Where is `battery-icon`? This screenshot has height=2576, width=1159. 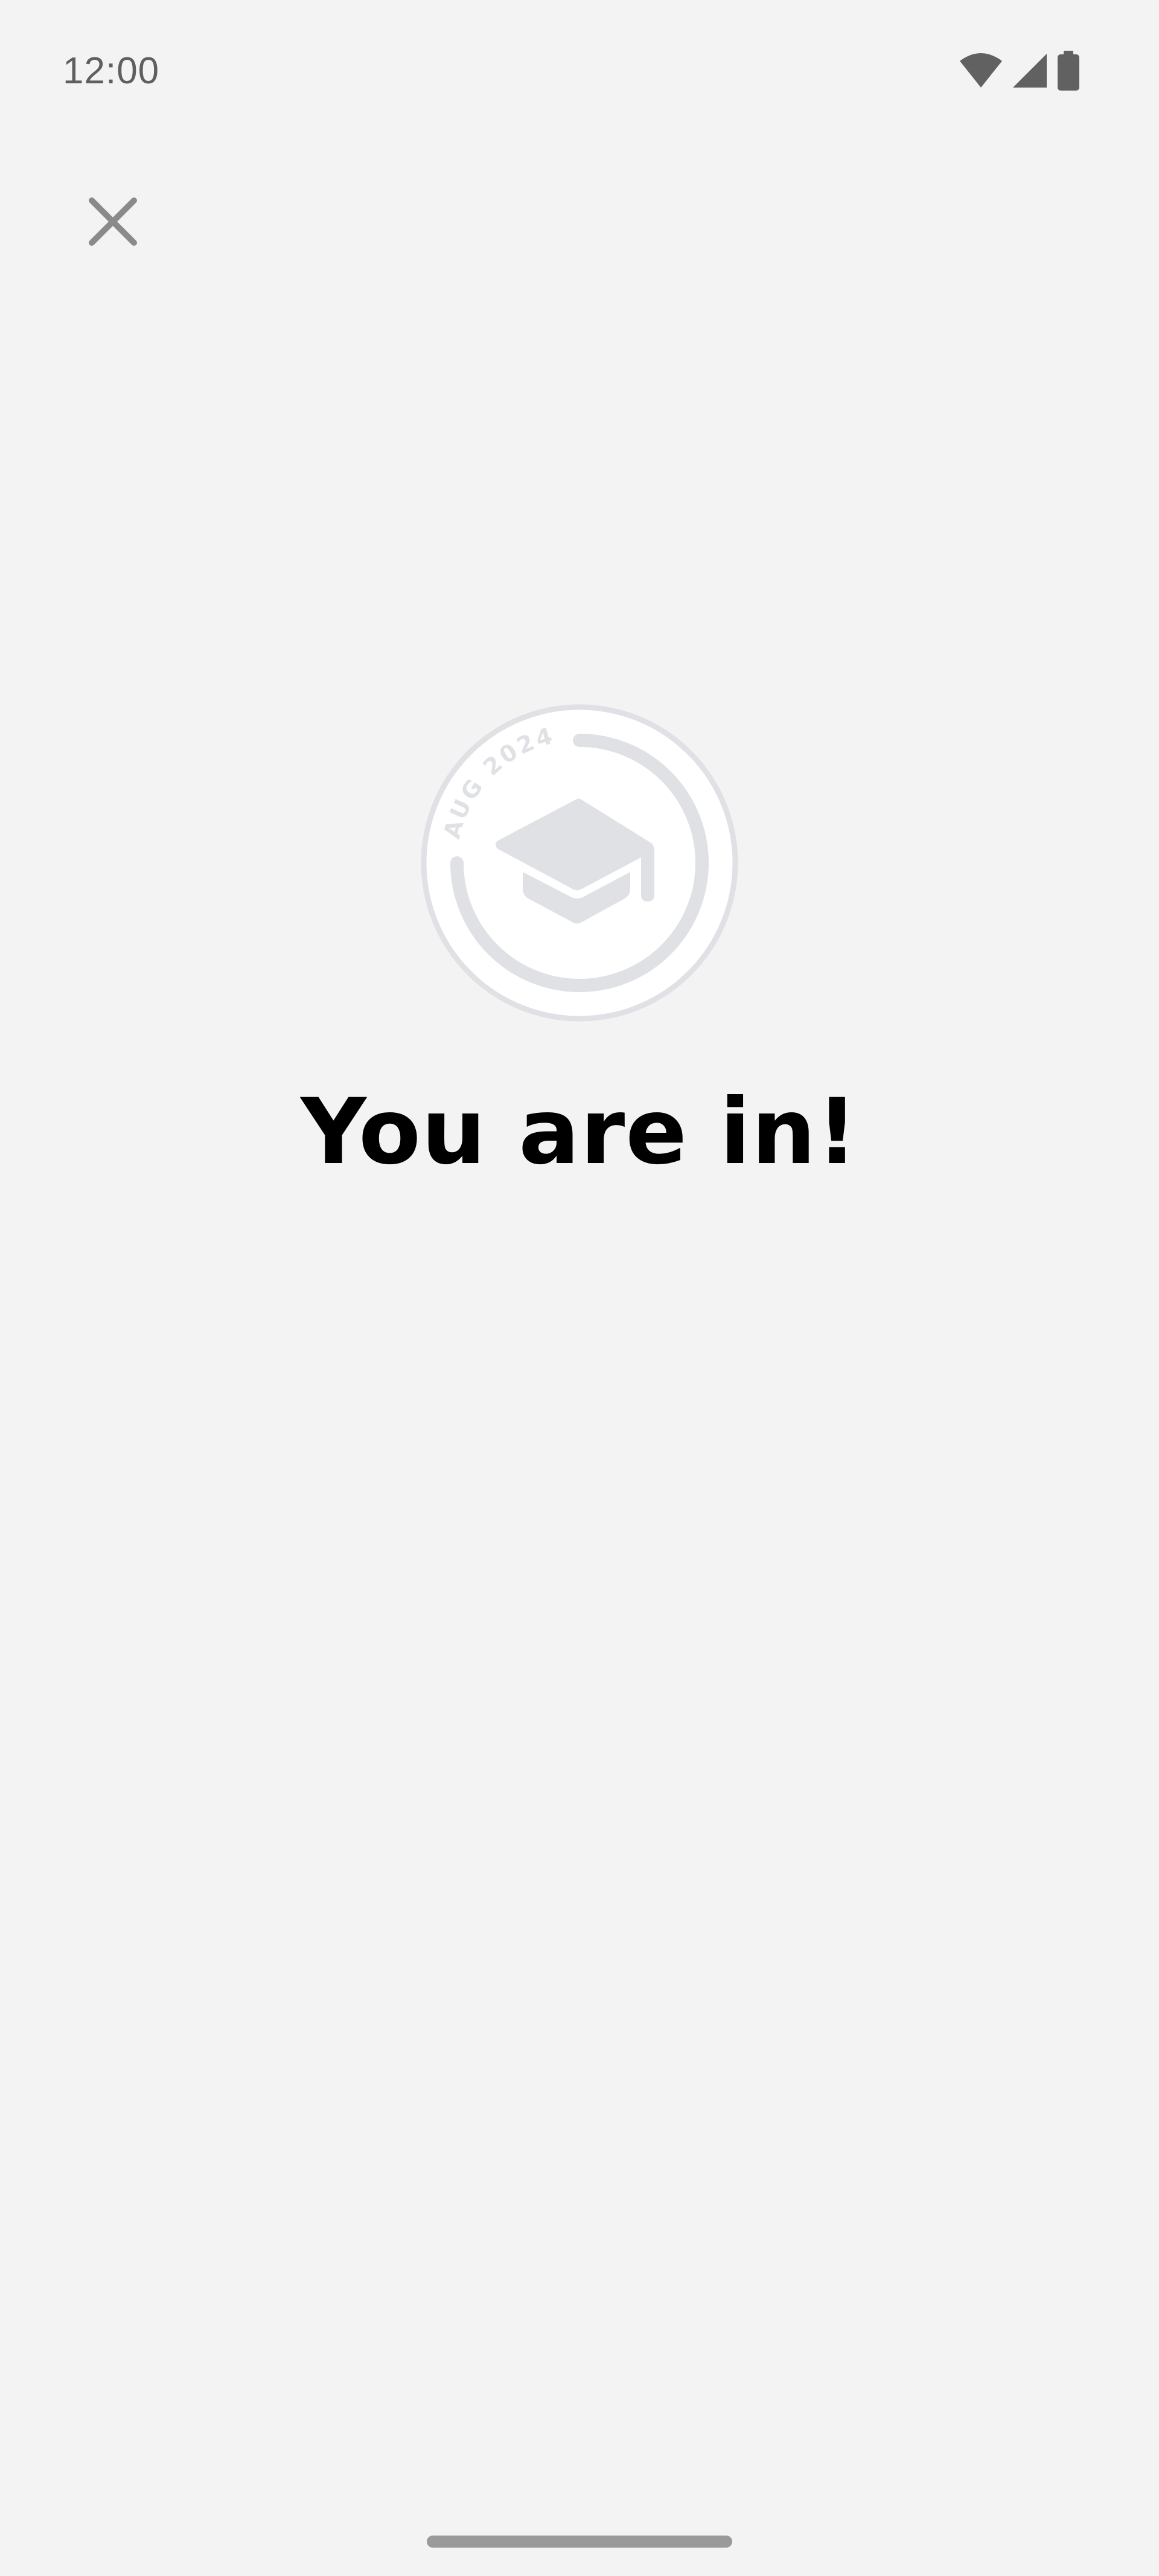 battery-icon is located at coordinates (1068, 71).